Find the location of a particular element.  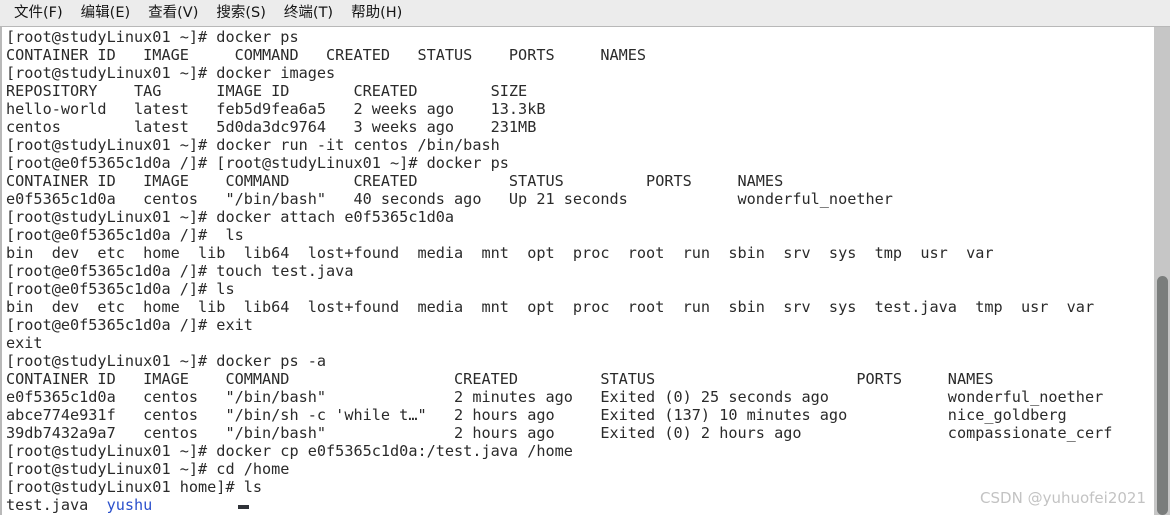

terminal-line: [root@e0f5365c1d0a /]# exit is located at coordinates (129, 325).